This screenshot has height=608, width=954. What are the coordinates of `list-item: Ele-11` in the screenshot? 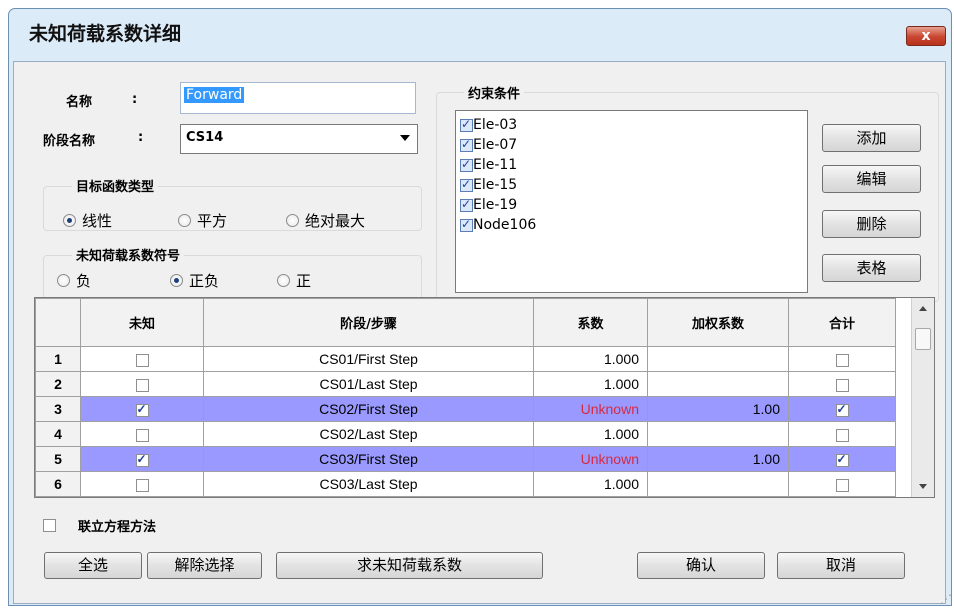 It's located at (488, 165).